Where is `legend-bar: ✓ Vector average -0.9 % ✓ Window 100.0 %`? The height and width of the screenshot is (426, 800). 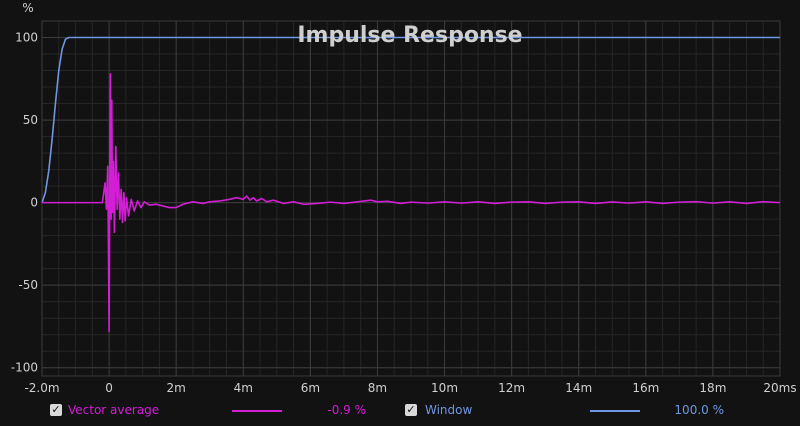
legend-bar: ✓ Vector average -0.9 % ✓ Window 100.0 % is located at coordinates (400, 411).